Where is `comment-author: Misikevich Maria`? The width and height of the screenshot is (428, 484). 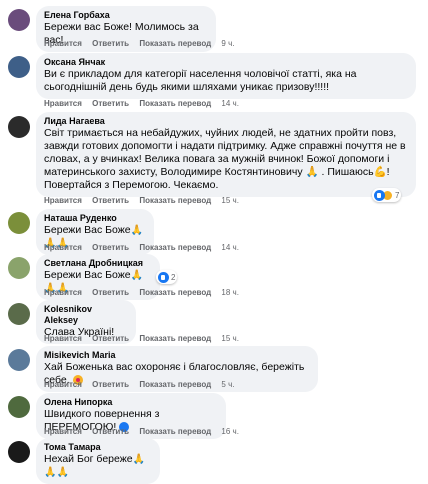
comment-author: Misikevich Maria is located at coordinates (177, 355).